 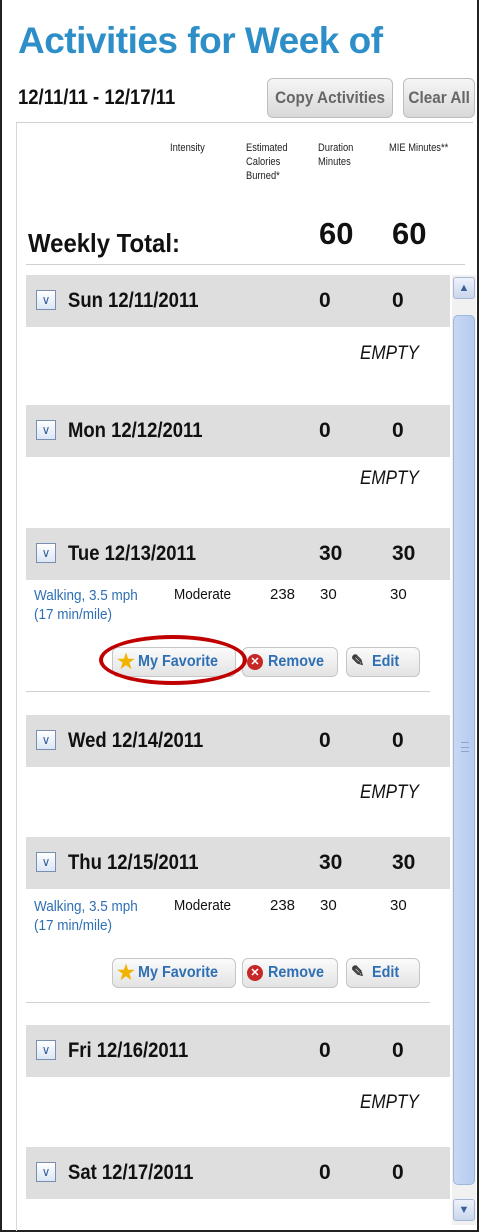 I want to click on clear-all-label: Clear All, so click(x=439, y=97).